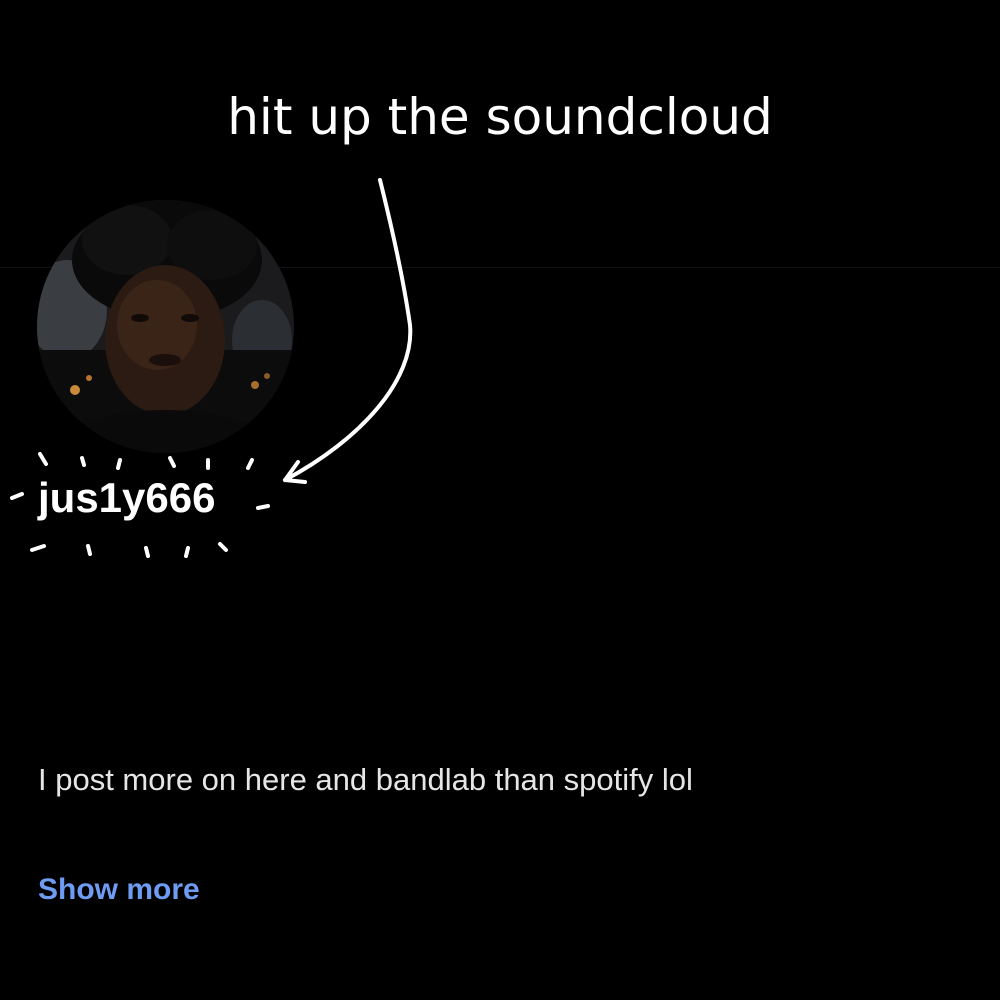  What do you see at coordinates (119, 890) in the screenshot?
I see `show-more-link: Show more` at bounding box center [119, 890].